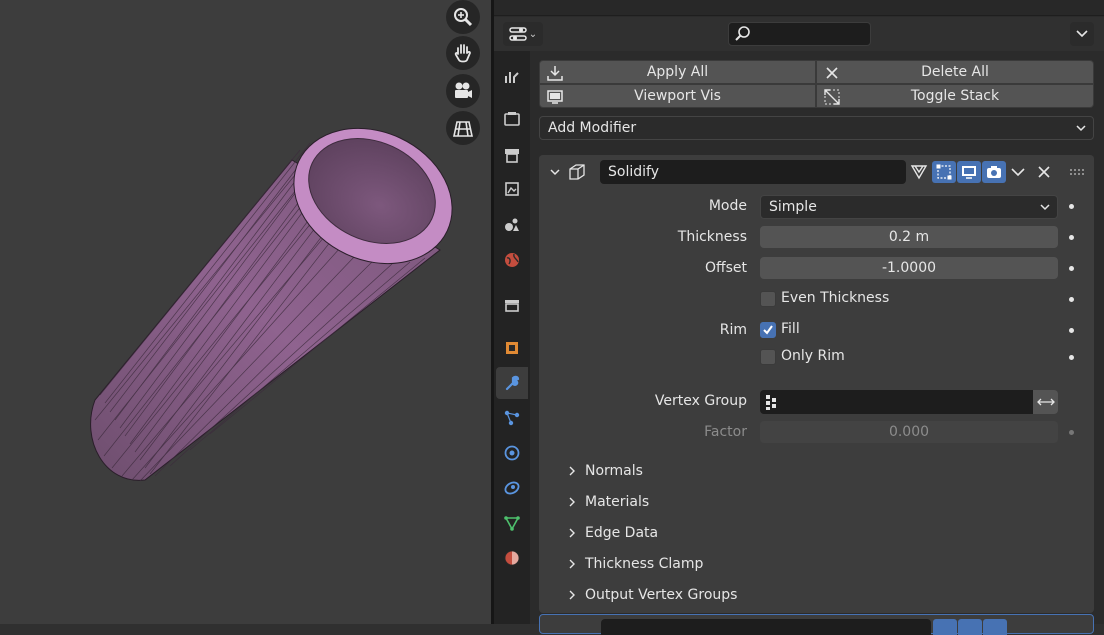  I want to click on subpanel-label: Thickness Clamp, so click(644, 564).